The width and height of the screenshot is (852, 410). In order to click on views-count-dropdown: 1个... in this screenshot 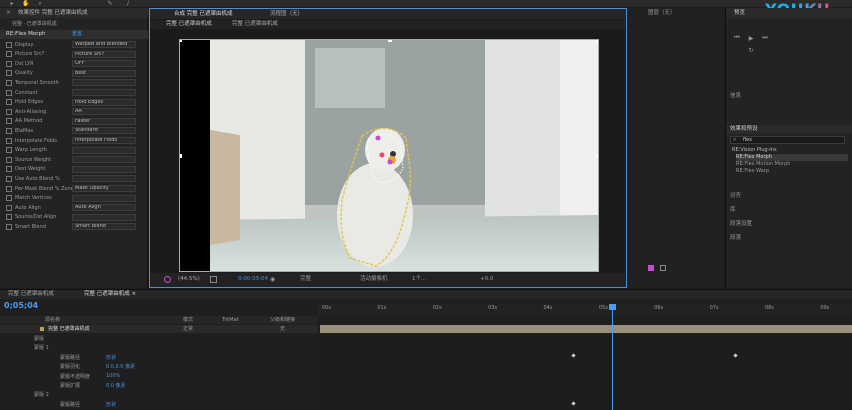, I will do `click(419, 279)`.